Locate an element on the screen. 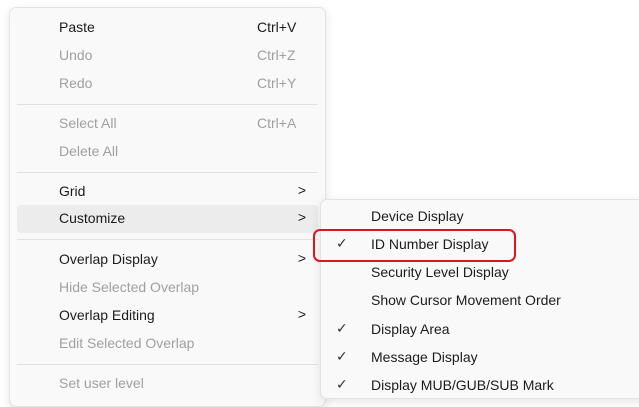  menu-item-label: Paste is located at coordinates (77, 27).